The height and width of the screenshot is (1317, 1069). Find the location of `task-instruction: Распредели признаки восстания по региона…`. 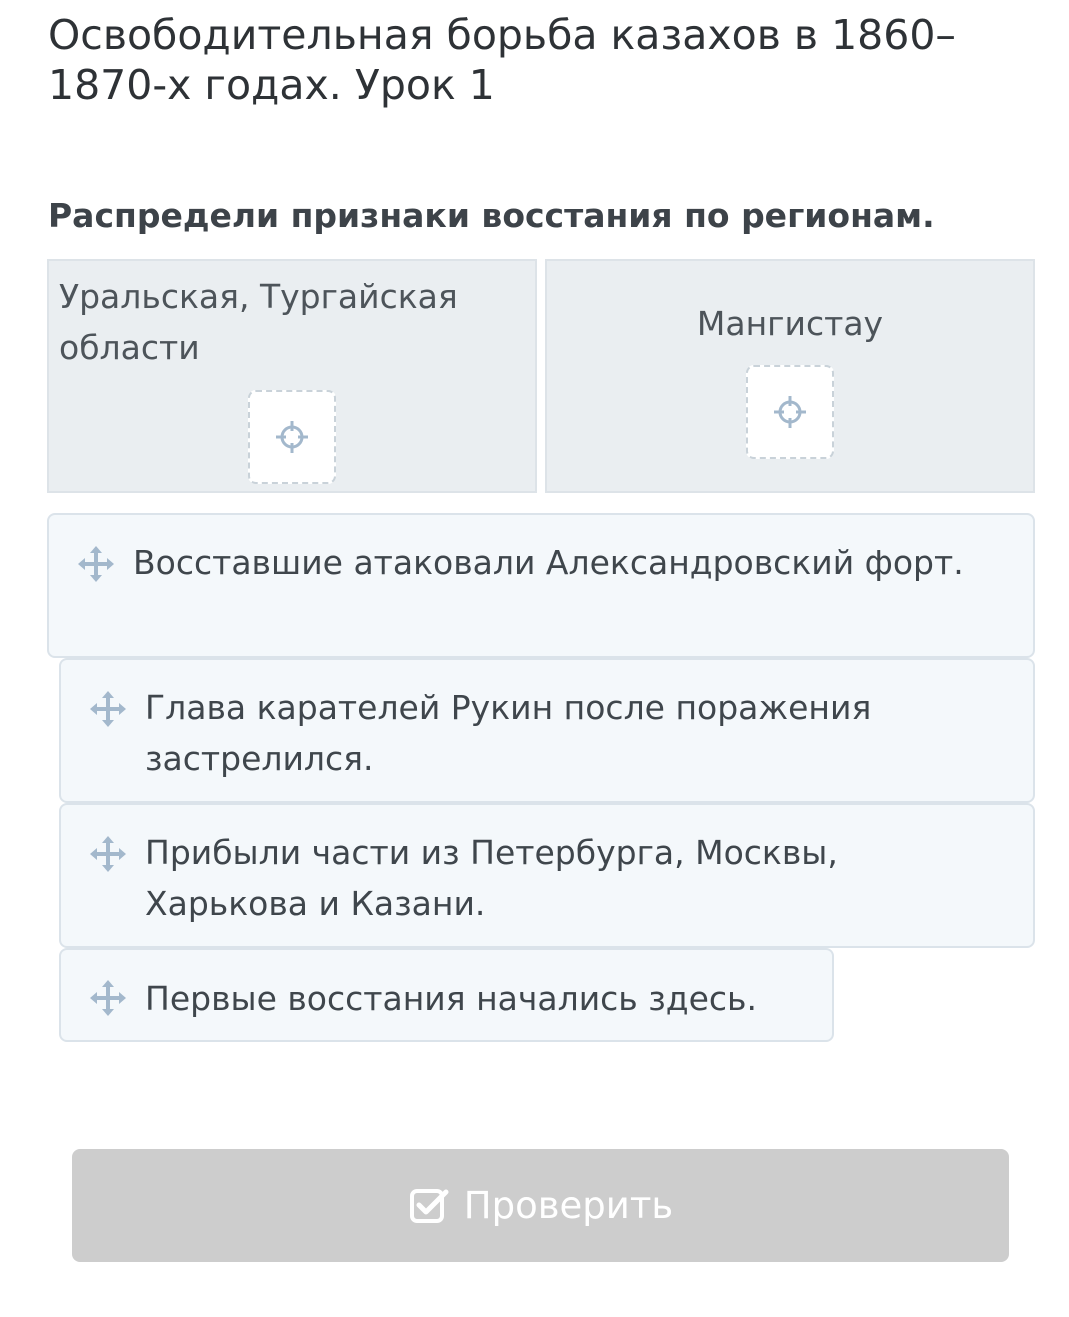

task-instruction: Распредели признаки восстания по региона… is located at coordinates (491, 215).